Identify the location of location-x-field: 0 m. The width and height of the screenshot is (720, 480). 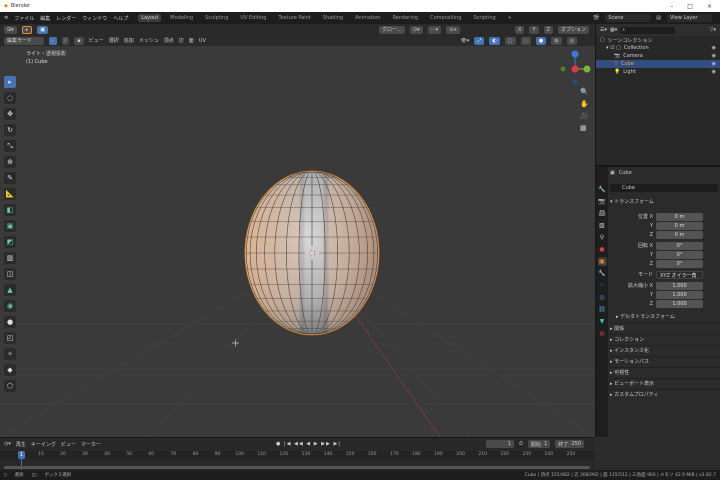
(679, 217).